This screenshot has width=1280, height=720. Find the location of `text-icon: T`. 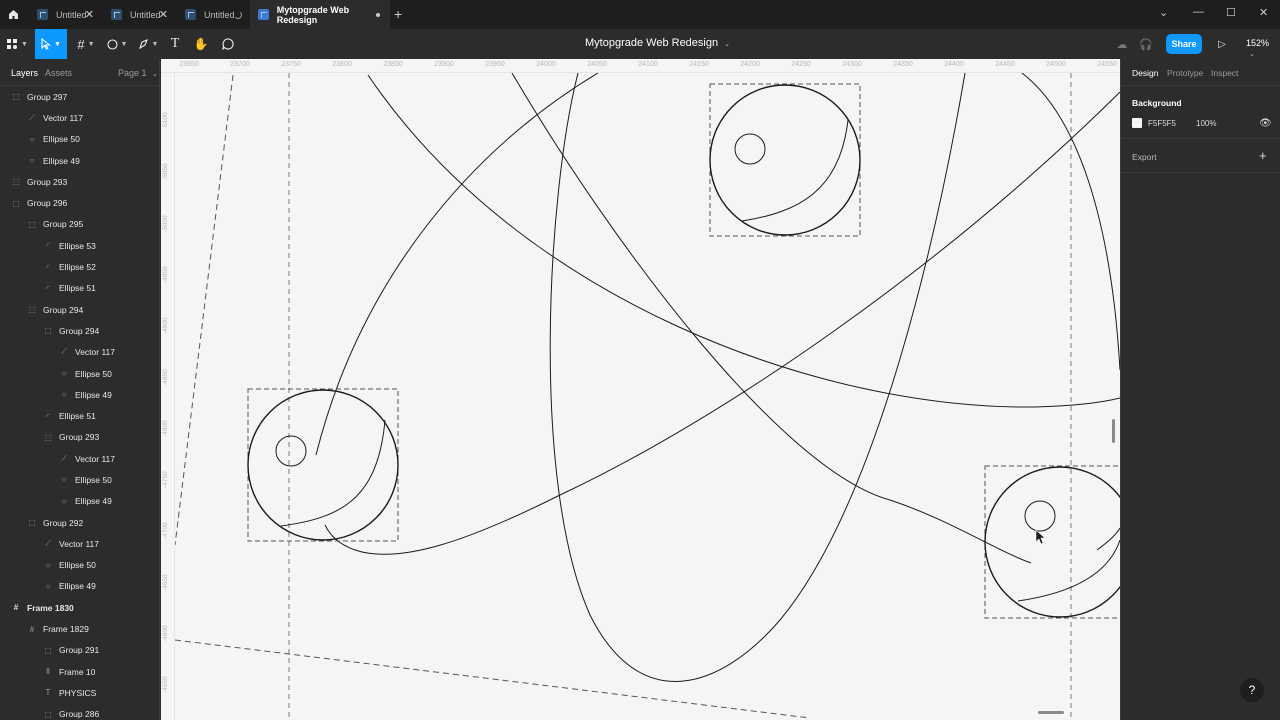

text-icon: T is located at coordinates (175, 43).